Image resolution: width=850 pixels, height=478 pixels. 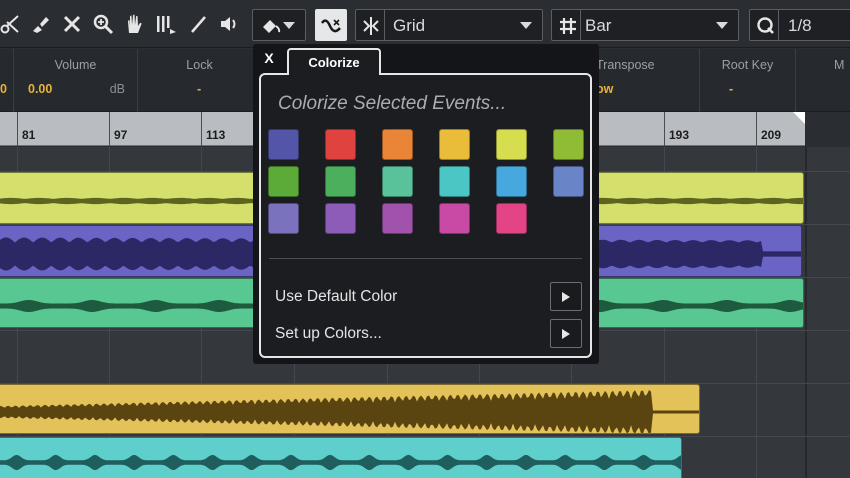 I want to click on color-tool-button, so click(x=279, y=25).